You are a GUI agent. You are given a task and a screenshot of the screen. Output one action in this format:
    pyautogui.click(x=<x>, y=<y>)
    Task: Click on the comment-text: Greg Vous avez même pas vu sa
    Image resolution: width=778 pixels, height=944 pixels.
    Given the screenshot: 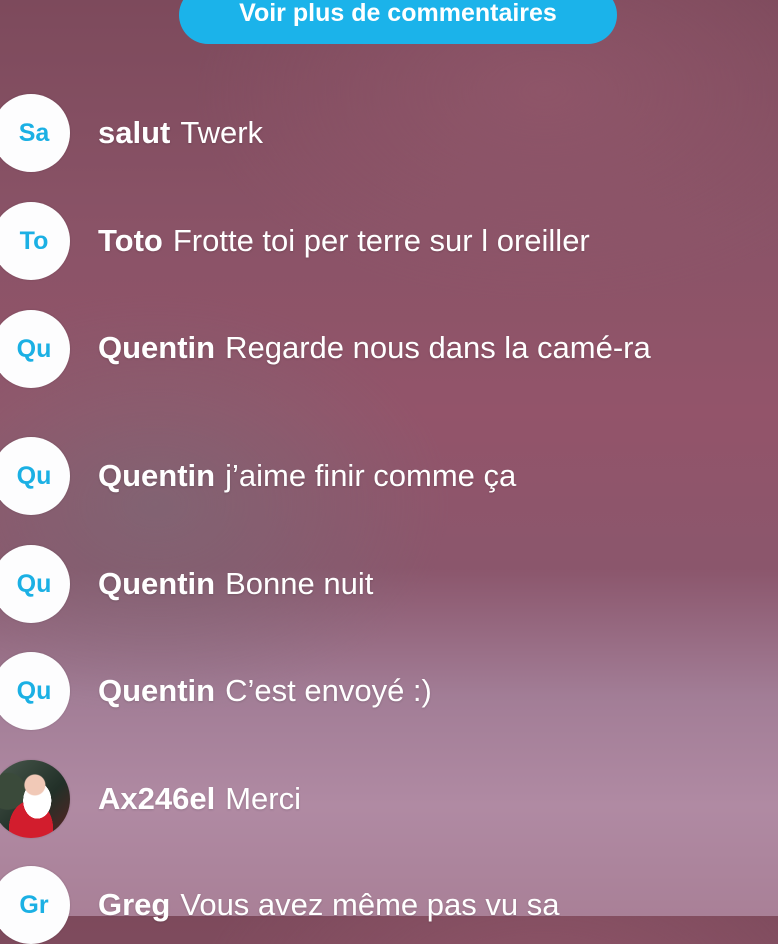 What is the action you would take?
    pyautogui.click(x=398, y=904)
    